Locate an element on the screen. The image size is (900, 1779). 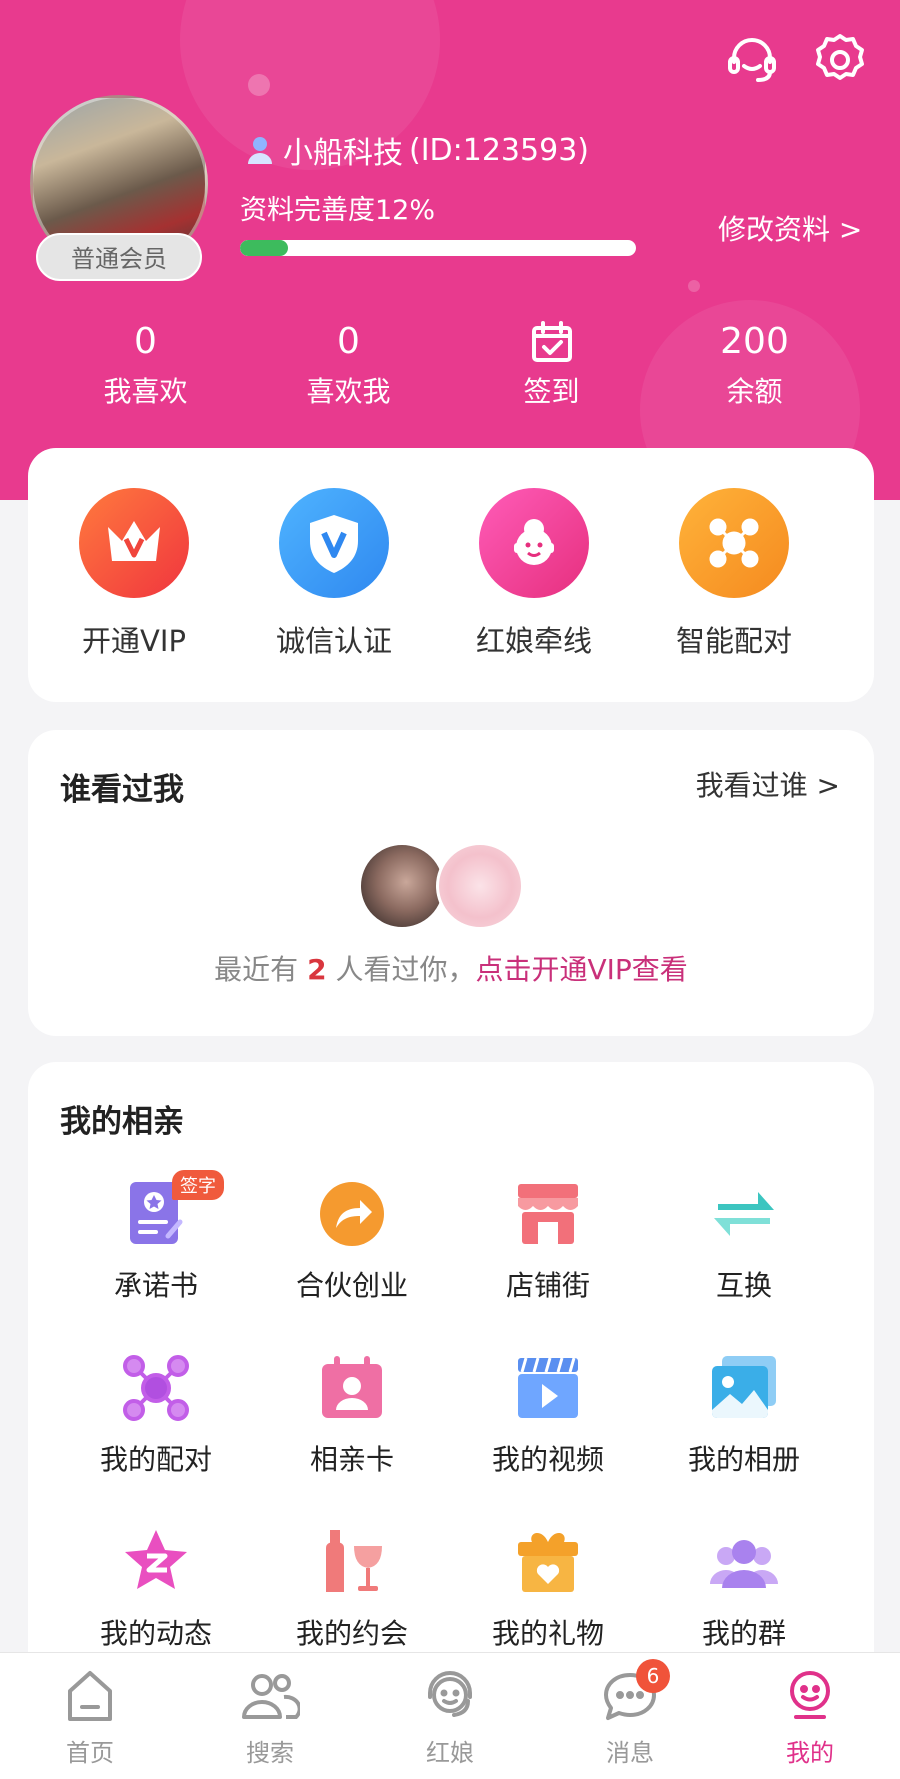
stat-balance: 200 余额 is located at coordinates (754, 364).